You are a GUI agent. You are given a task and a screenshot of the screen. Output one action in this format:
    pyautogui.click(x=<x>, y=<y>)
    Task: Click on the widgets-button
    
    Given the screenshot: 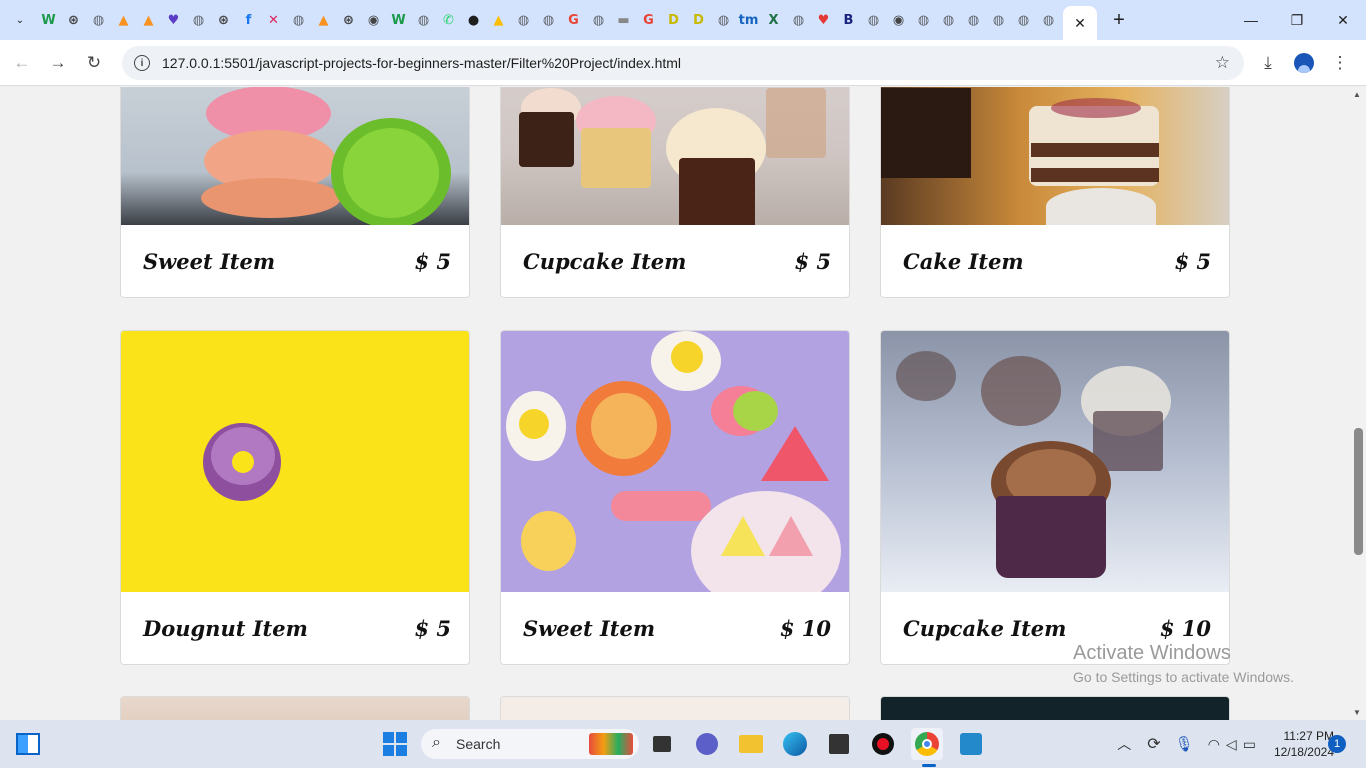 What is the action you would take?
    pyautogui.click(x=28, y=744)
    